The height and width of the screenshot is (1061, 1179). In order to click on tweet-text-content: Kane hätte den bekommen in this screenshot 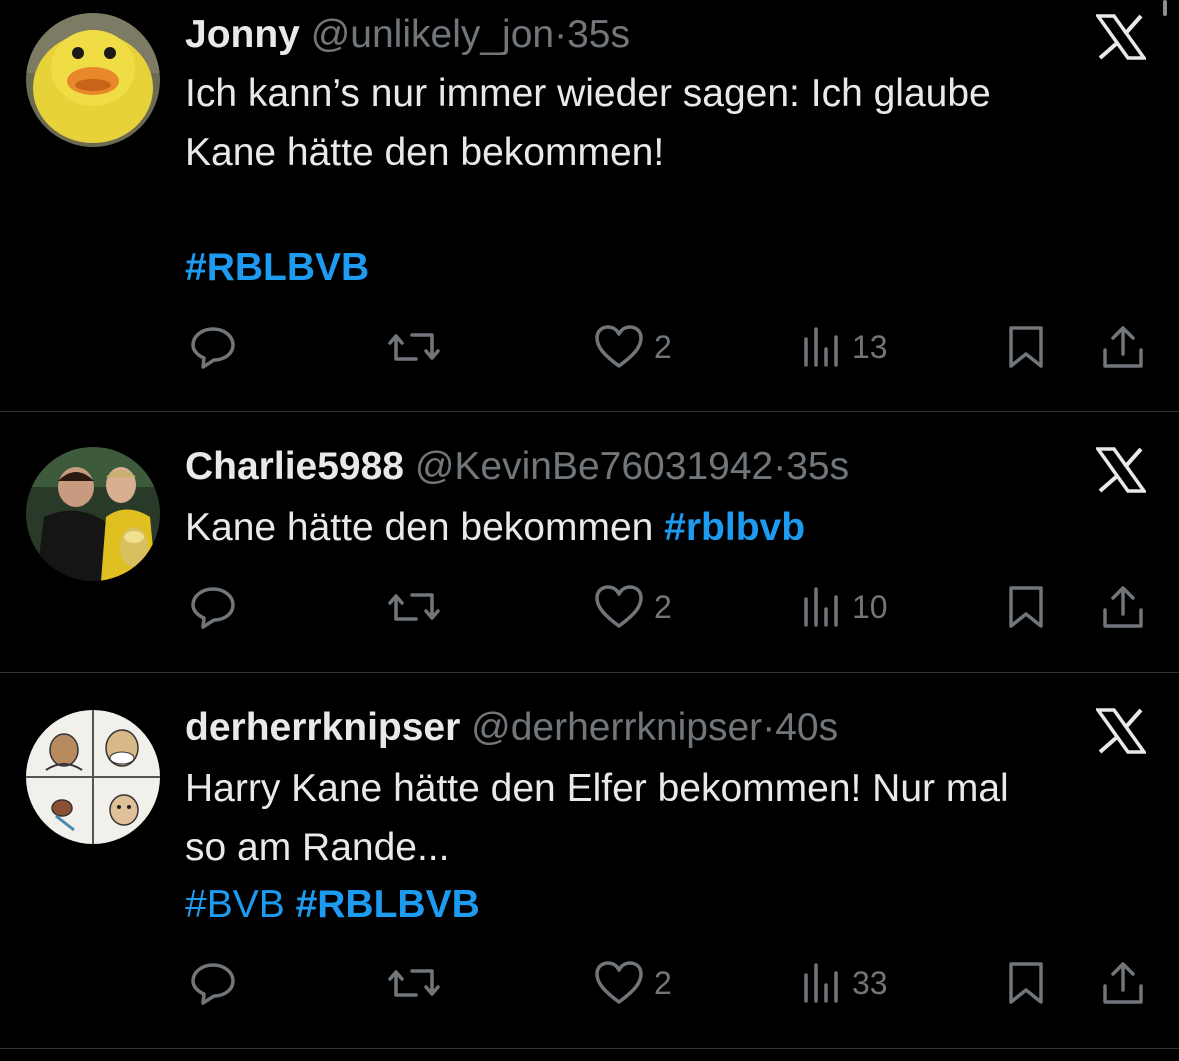, I will do `click(425, 527)`.